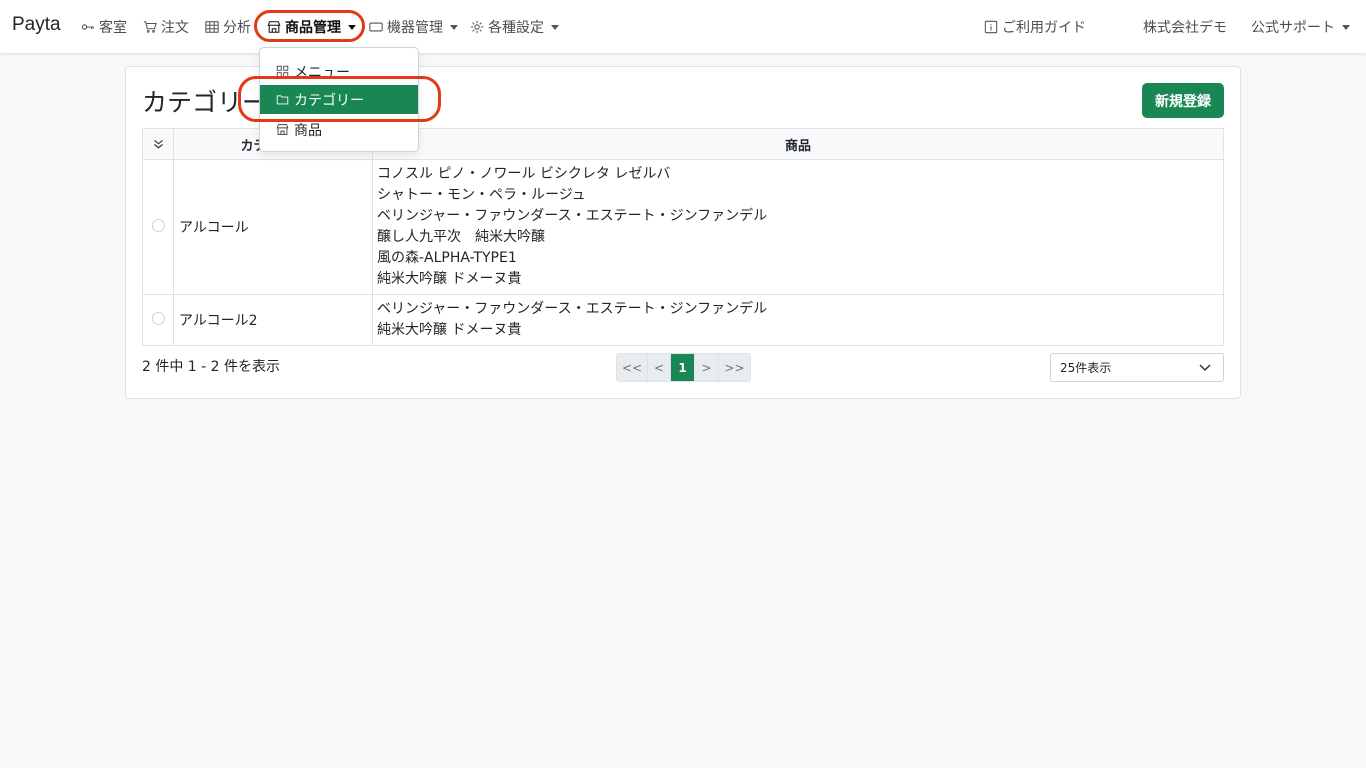 This screenshot has width=1366, height=768. What do you see at coordinates (798, 144) in the screenshot?
I see `products-column-header: 商品` at bounding box center [798, 144].